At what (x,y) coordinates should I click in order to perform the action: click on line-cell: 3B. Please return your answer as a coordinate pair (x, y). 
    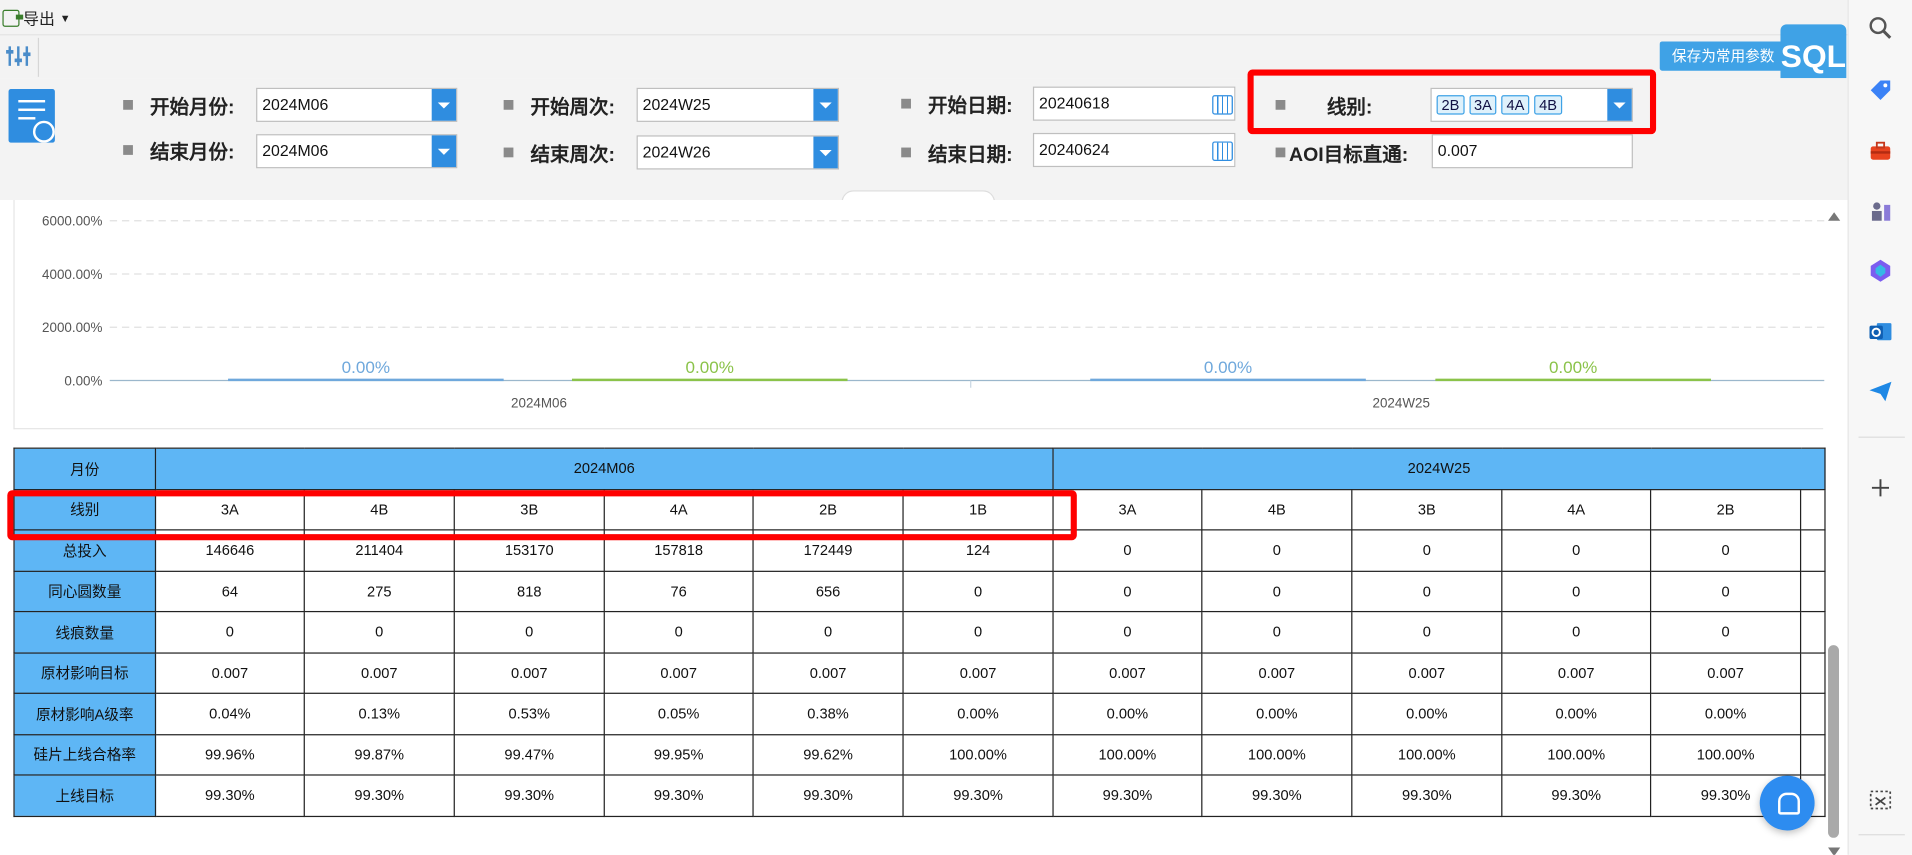
    Looking at the image, I should click on (1427, 509).